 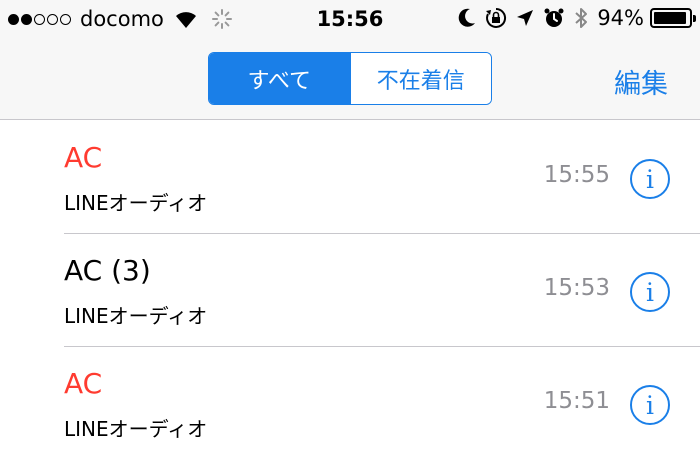 What do you see at coordinates (420, 78) in the screenshot?
I see `segment-missed: 不在着信` at bounding box center [420, 78].